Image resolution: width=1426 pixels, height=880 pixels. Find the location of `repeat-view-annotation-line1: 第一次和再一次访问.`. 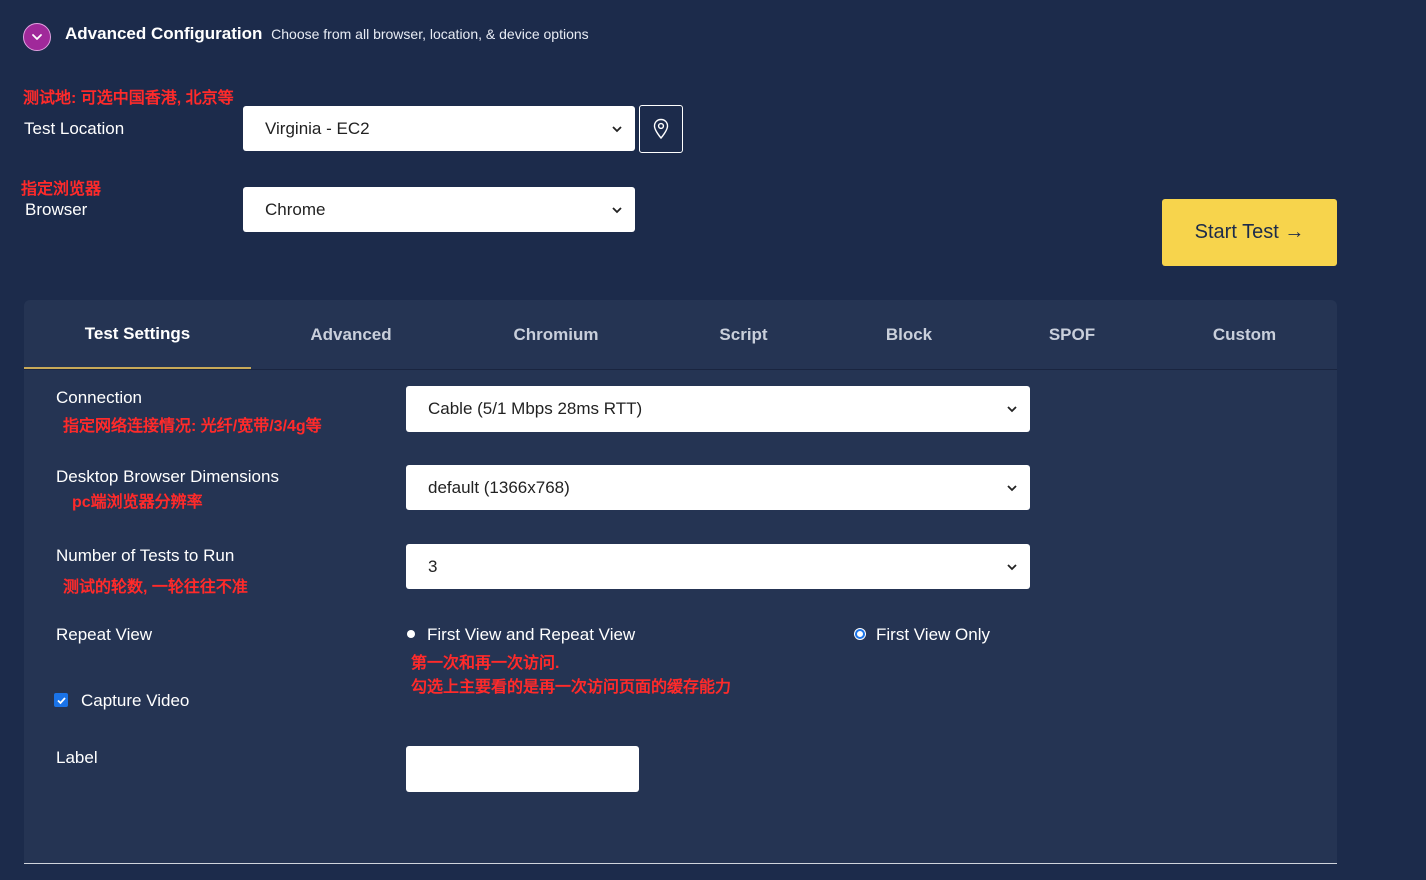

repeat-view-annotation-line1: 第一次和再一次访问. is located at coordinates (485, 663).